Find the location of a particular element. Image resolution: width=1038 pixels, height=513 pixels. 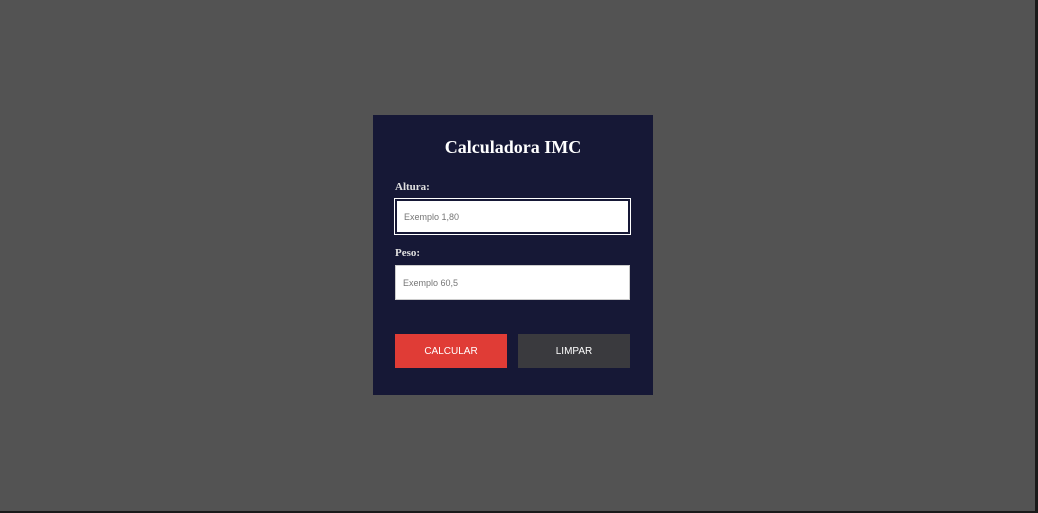

clear-button: LIMPAR is located at coordinates (574, 351).